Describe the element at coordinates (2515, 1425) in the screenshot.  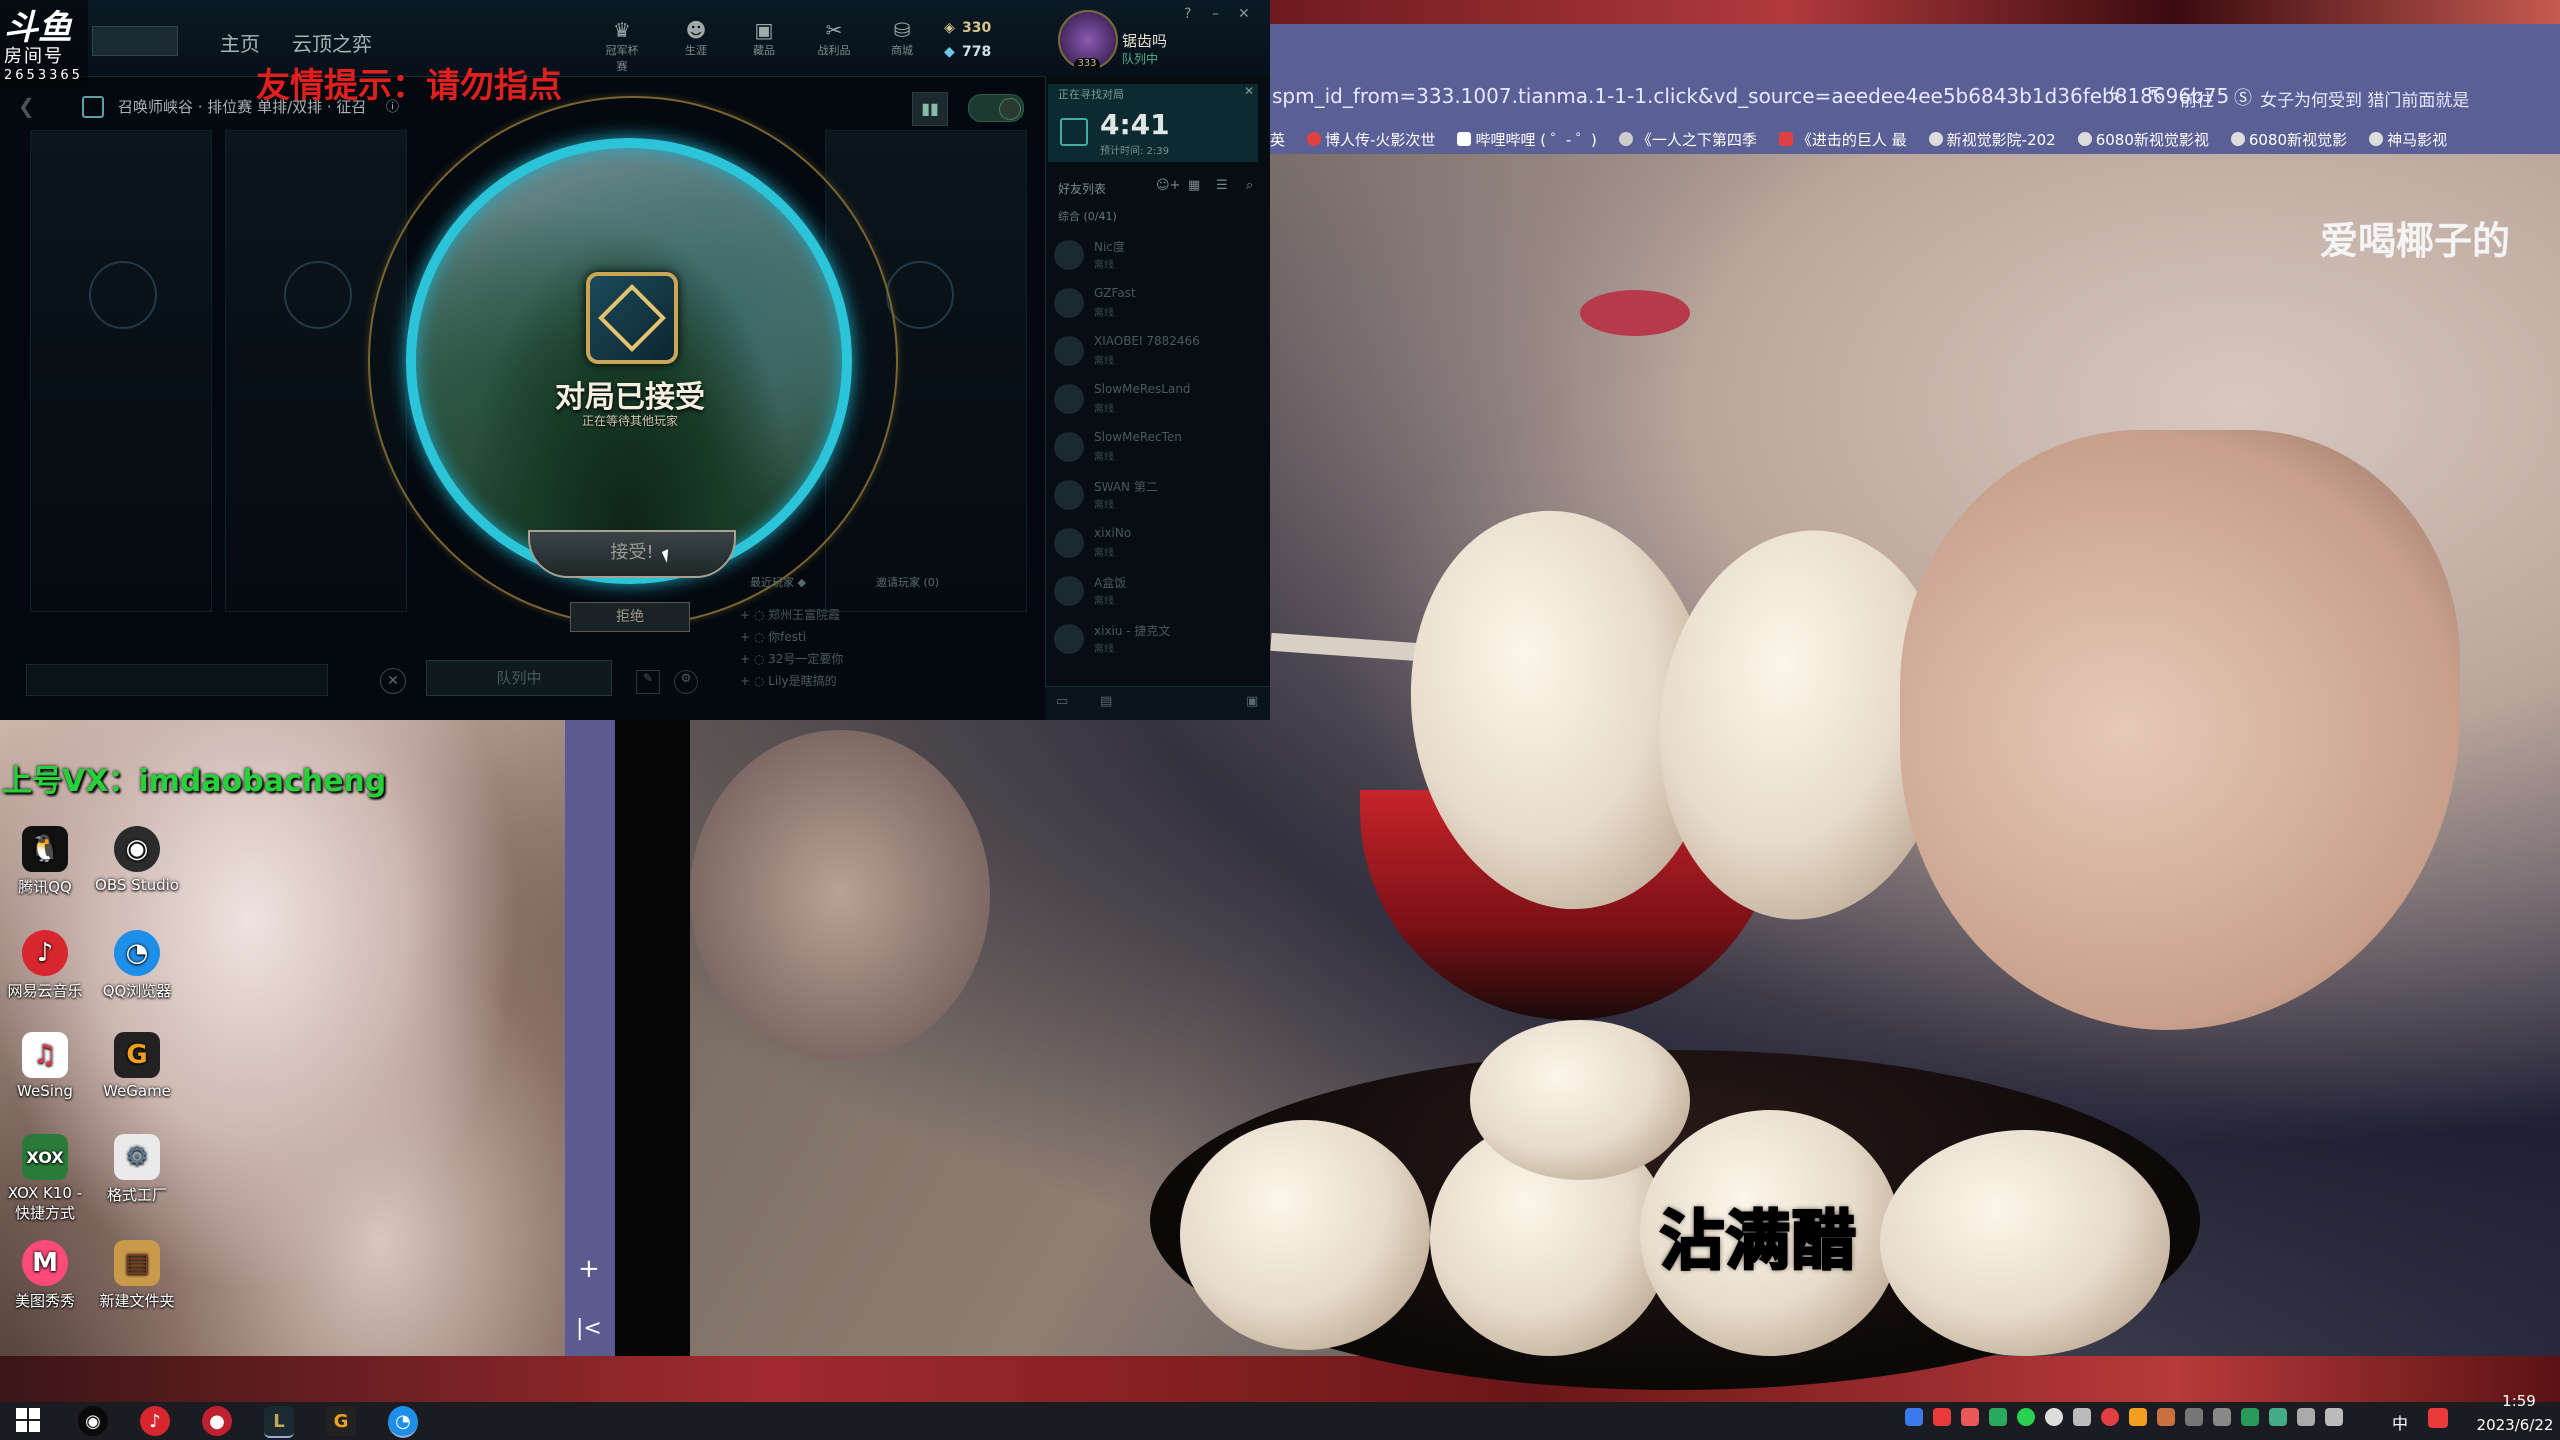
I see `clock-date: 2023/6/22` at that location.